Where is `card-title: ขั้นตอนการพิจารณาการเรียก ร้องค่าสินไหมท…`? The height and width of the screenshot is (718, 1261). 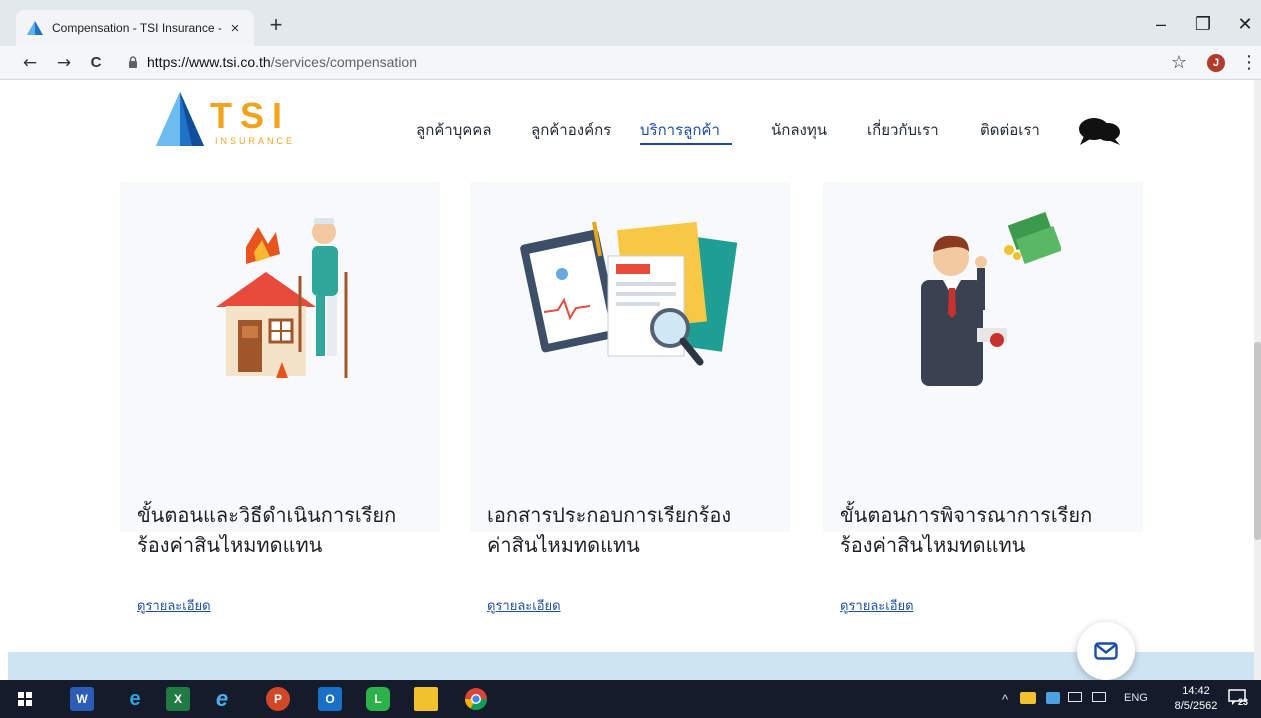
card-title: ขั้นตอนการพิจารณาการเรียก ร้องค่าสินไหมท… is located at coordinates (966, 530).